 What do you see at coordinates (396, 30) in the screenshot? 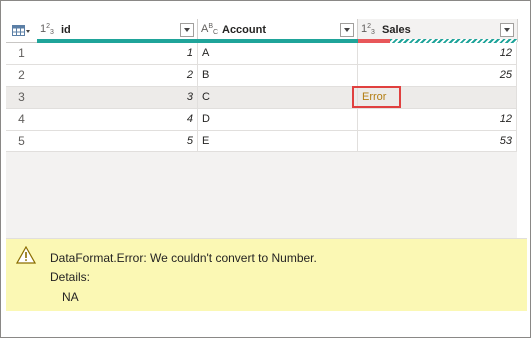
I see `column-title: Sales` at bounding box center [396, 30].